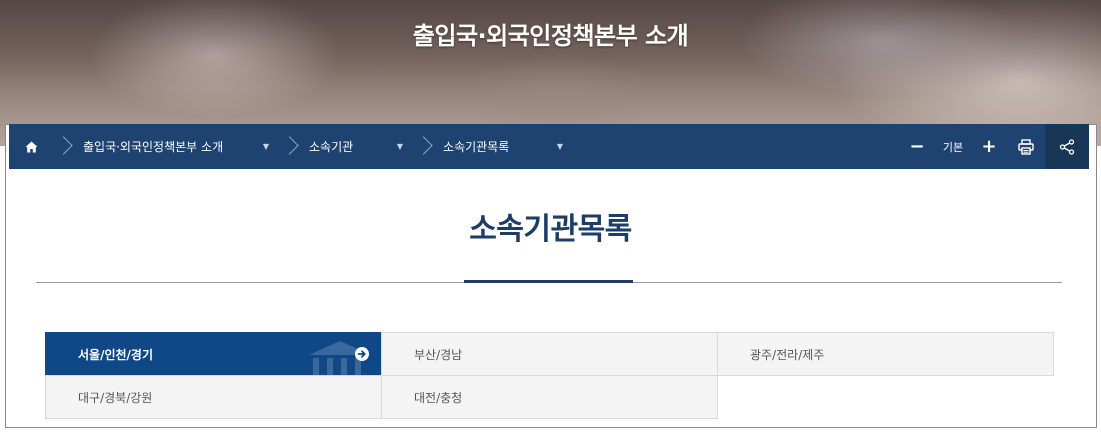 This screenshot has height=433, width=1101. I want to click on zoom-out-button: −, so click(917, 146).